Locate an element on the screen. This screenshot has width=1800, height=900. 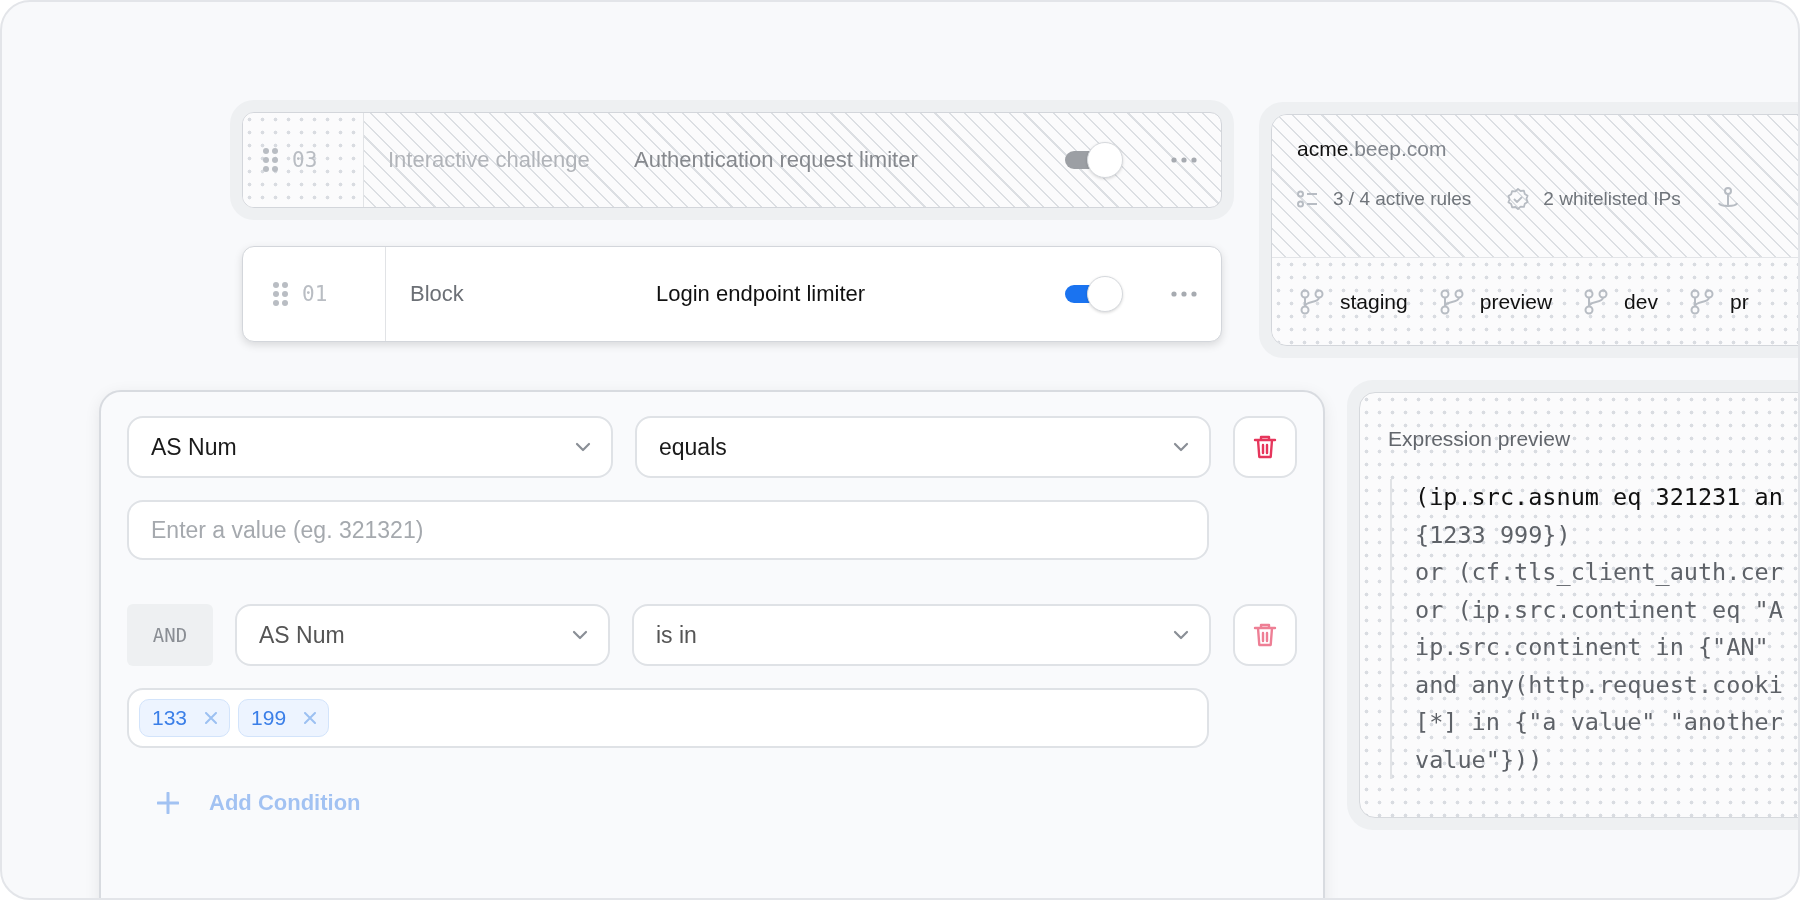
connector-label: AND is located at coordinates (170, 635).